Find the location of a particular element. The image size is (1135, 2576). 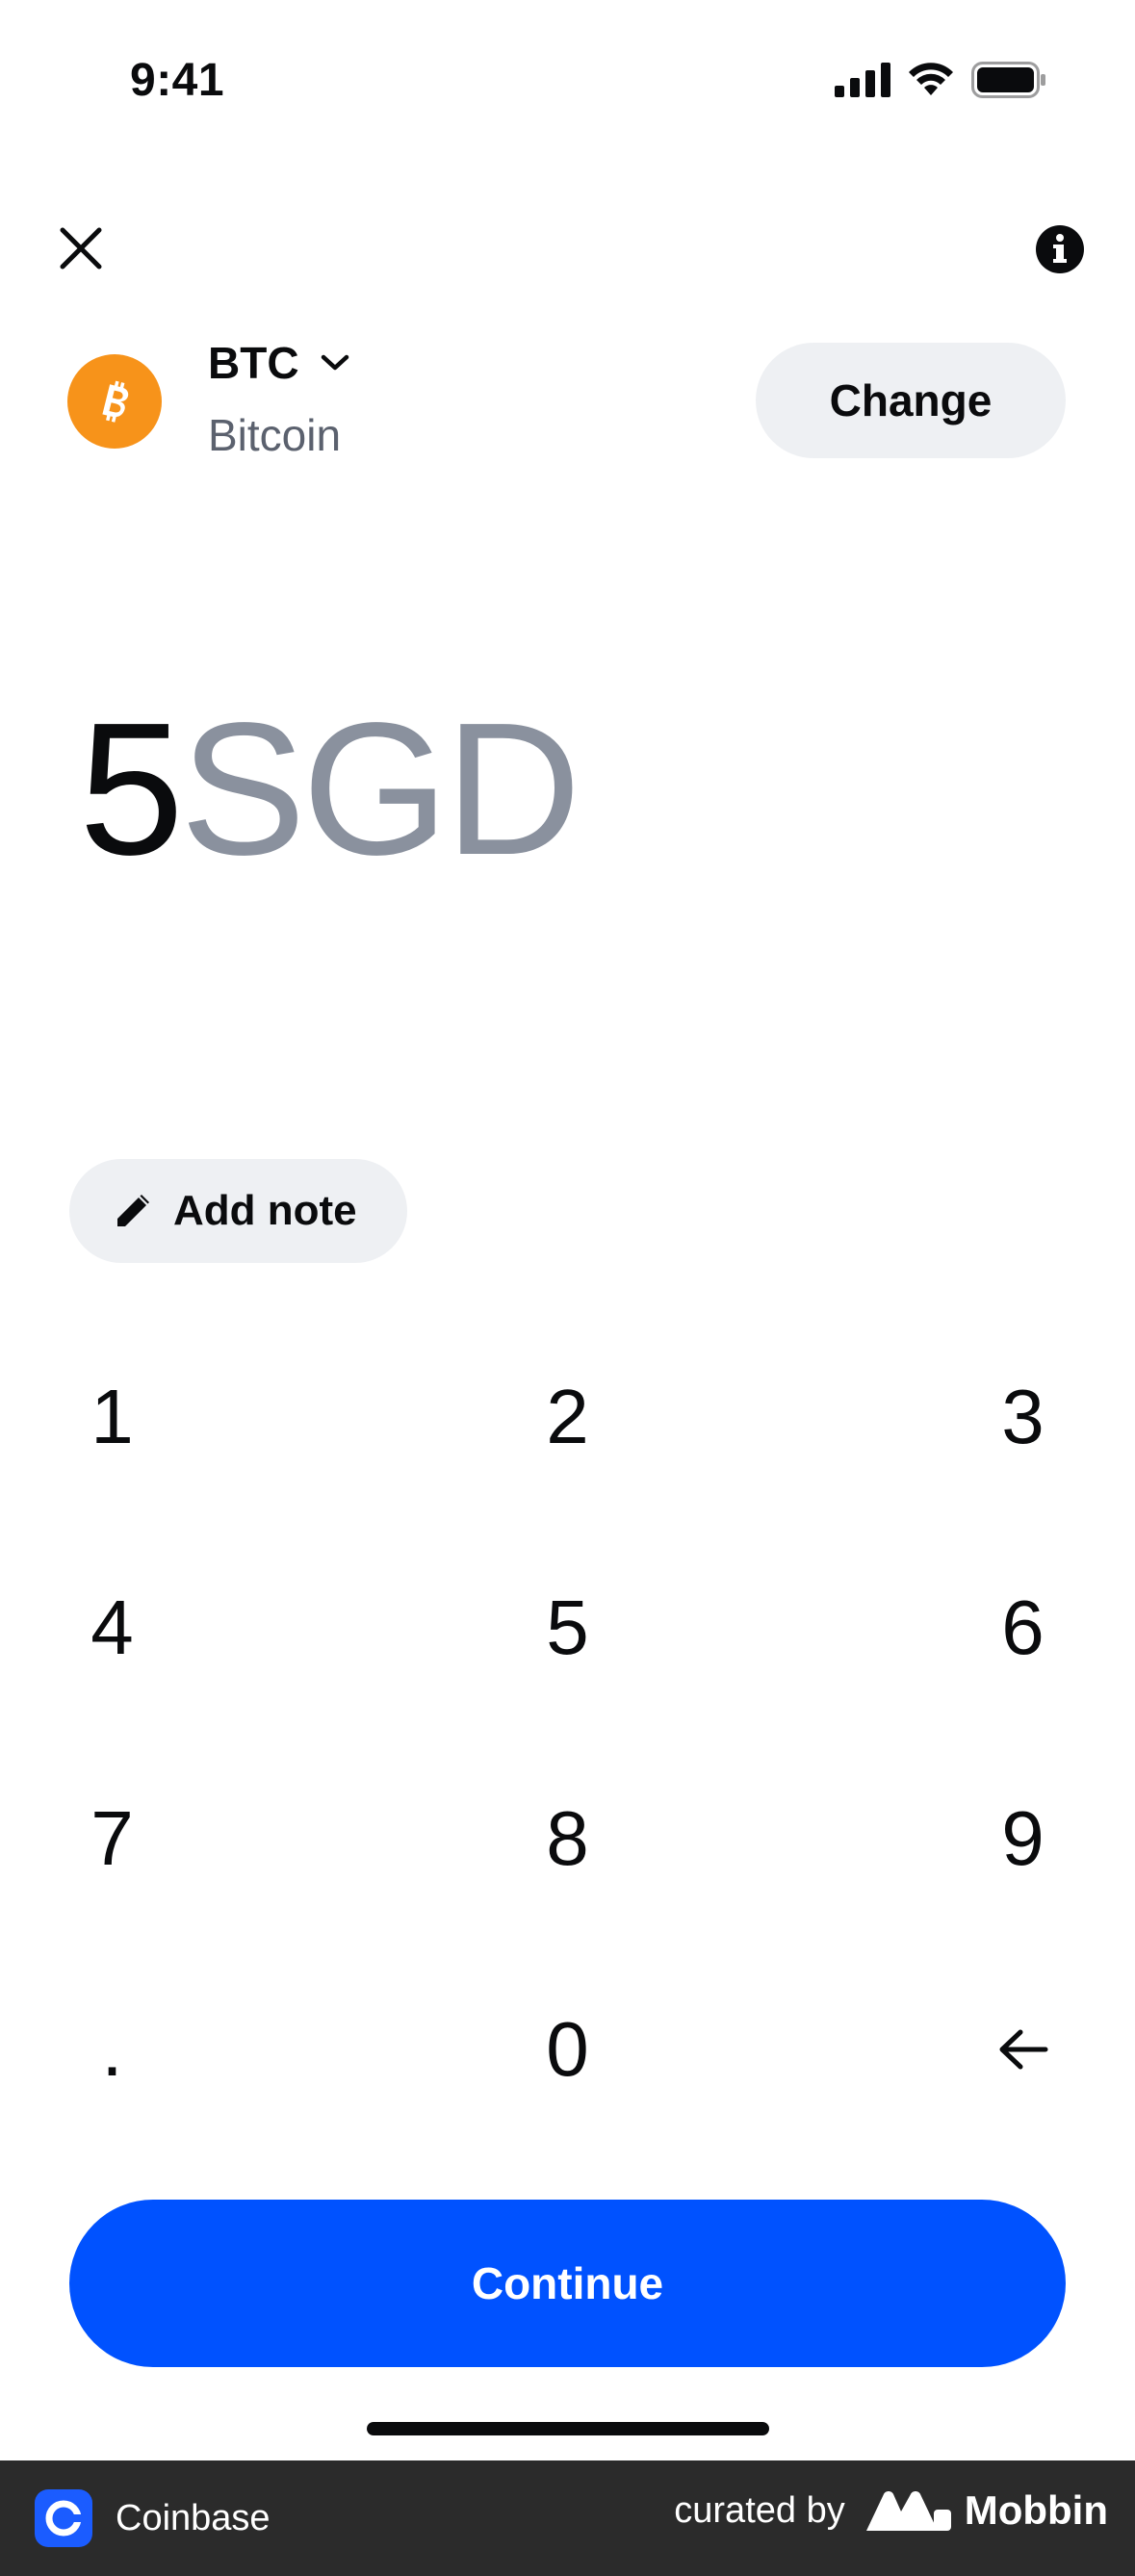

info-icon is located at coordinates (1060, 249).